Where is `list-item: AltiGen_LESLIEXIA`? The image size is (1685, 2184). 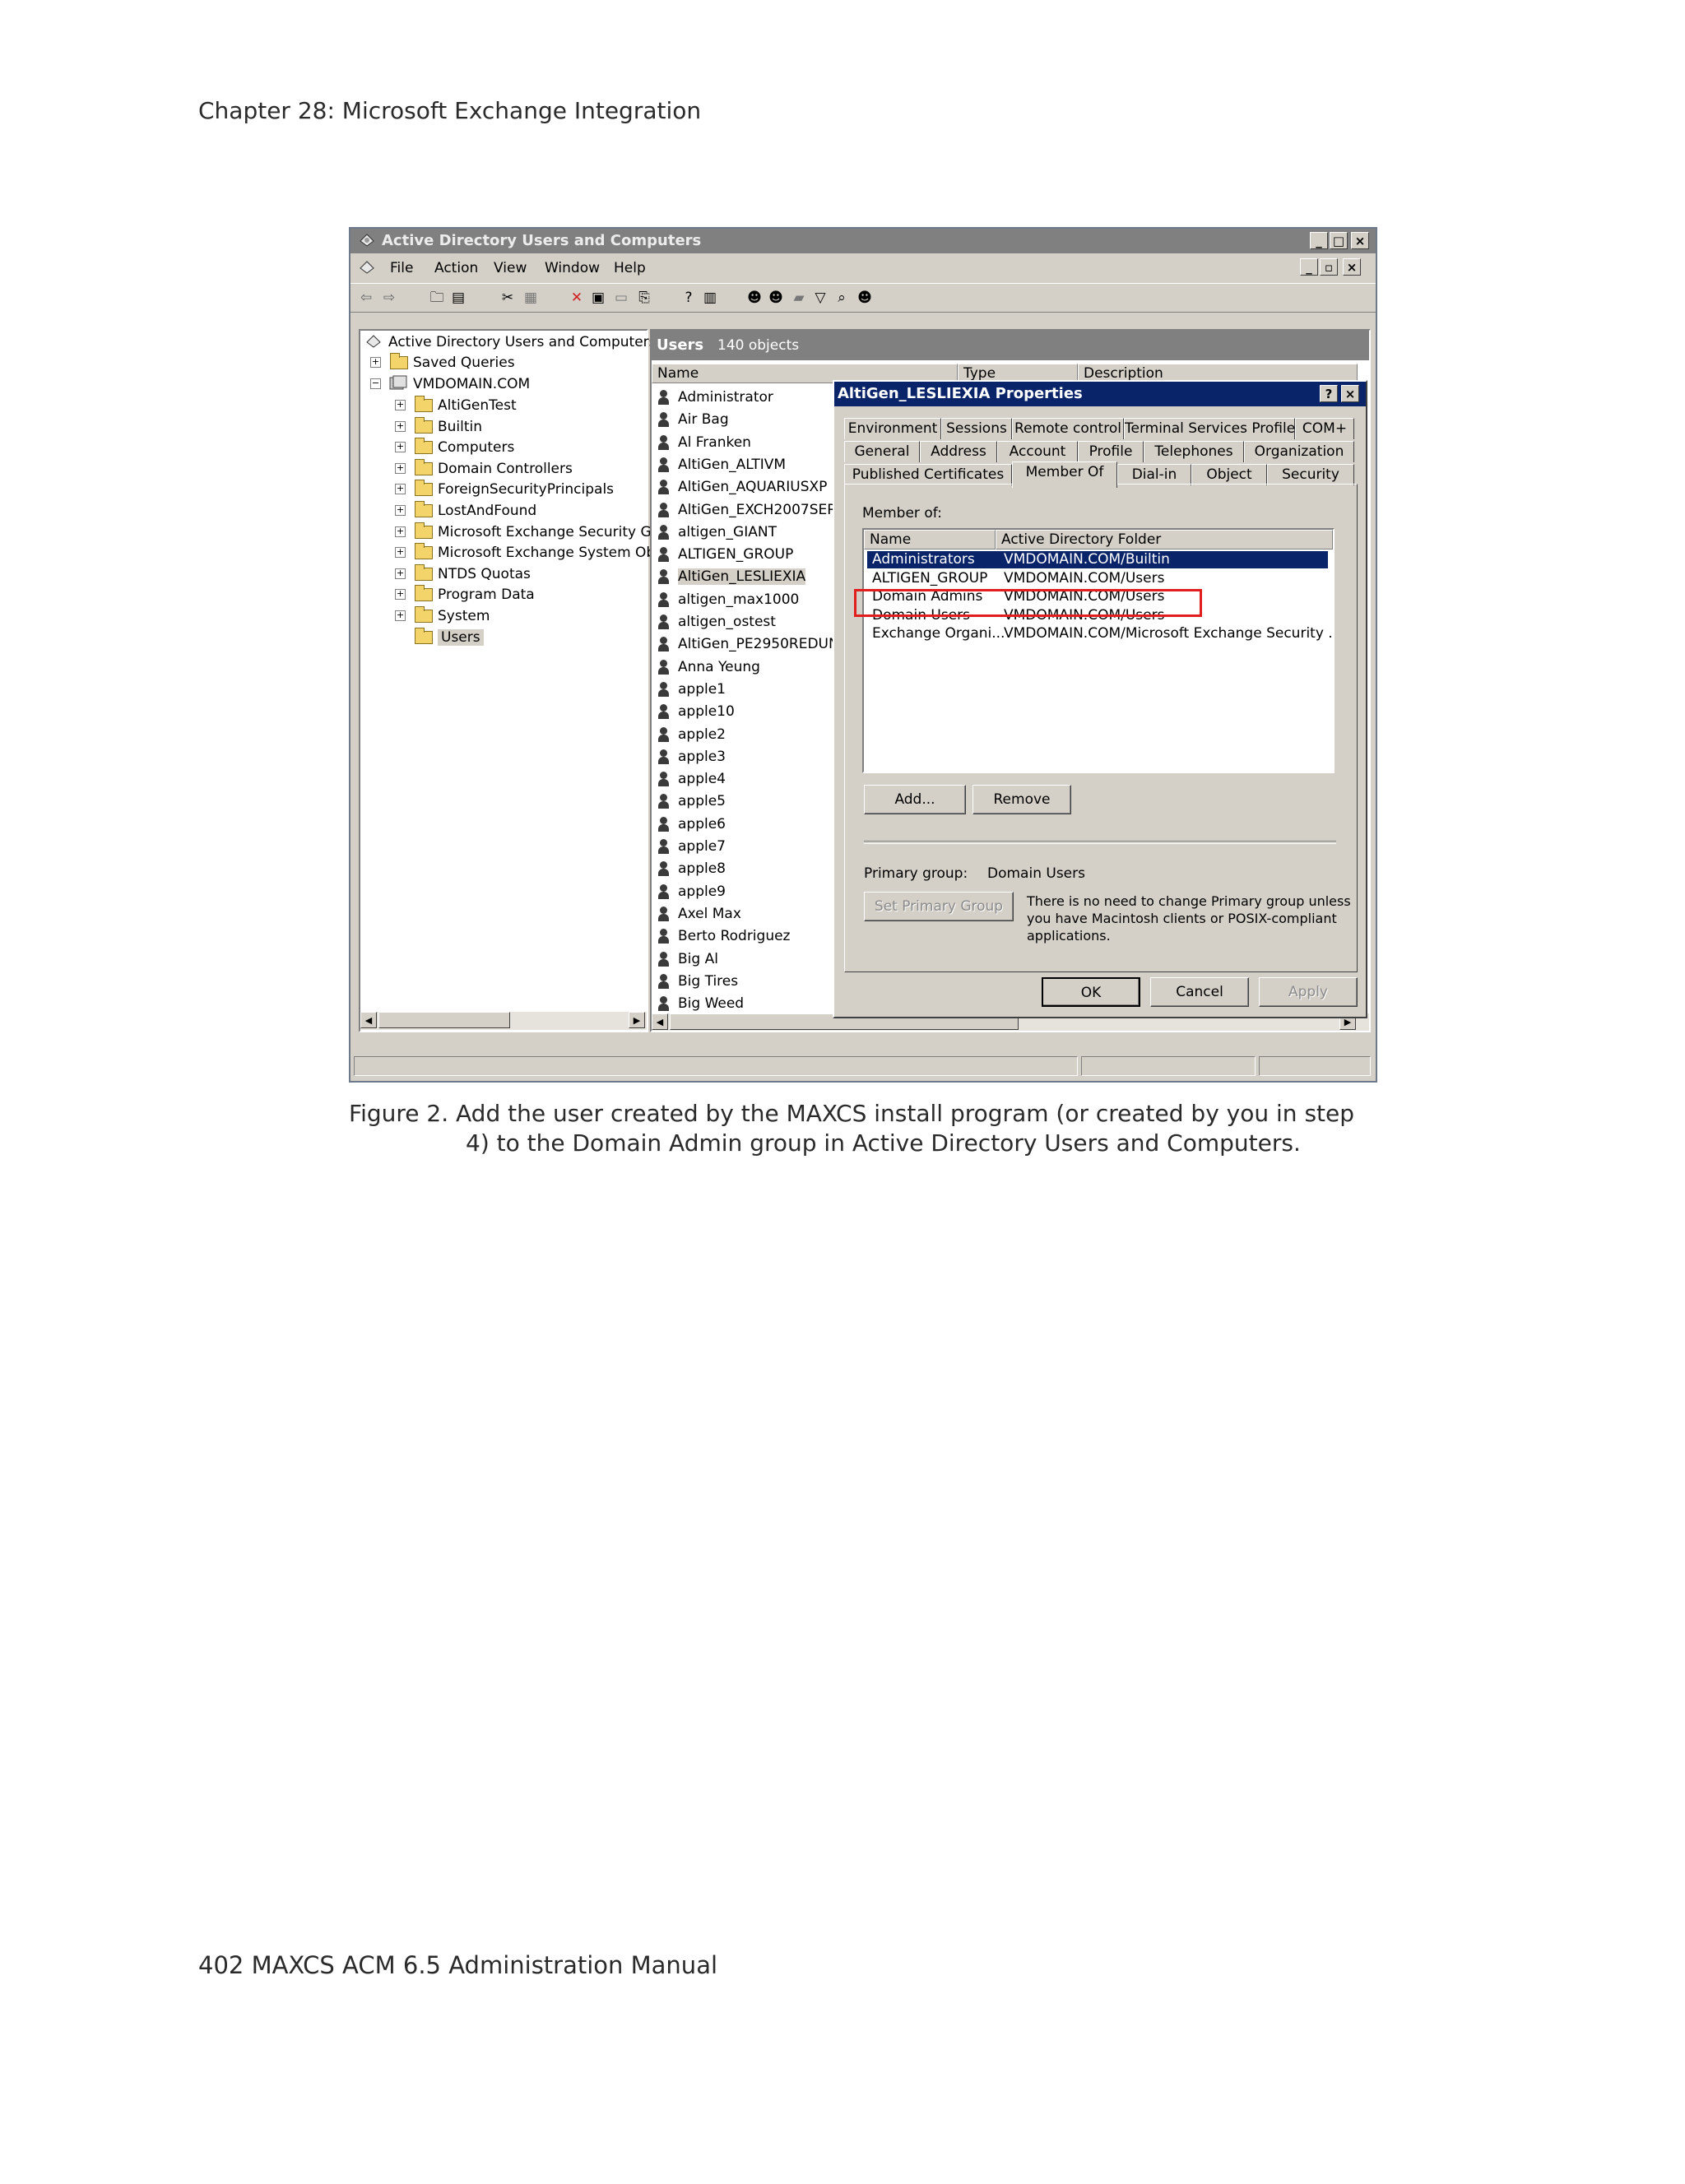 list-item: AltiGen_LESLIEXIA is located at coordinates (732, 576).